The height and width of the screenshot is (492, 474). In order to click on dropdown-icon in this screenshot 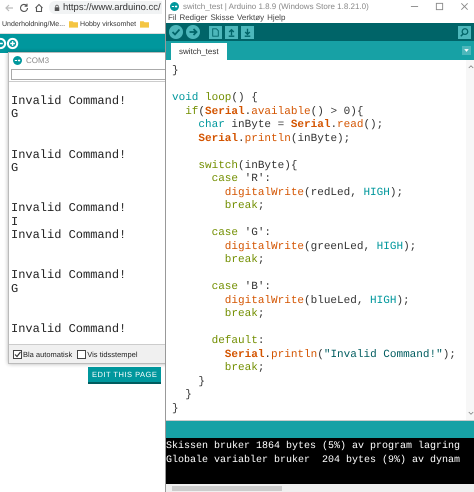, I will do `click(466, 50)`.